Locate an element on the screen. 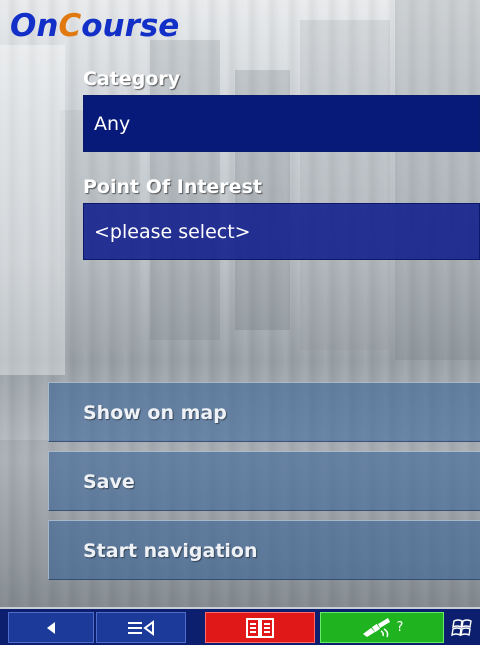 This screenshot has width=480, height=645. show-on-map-button: Show on map is located at coordinates (264, 412).